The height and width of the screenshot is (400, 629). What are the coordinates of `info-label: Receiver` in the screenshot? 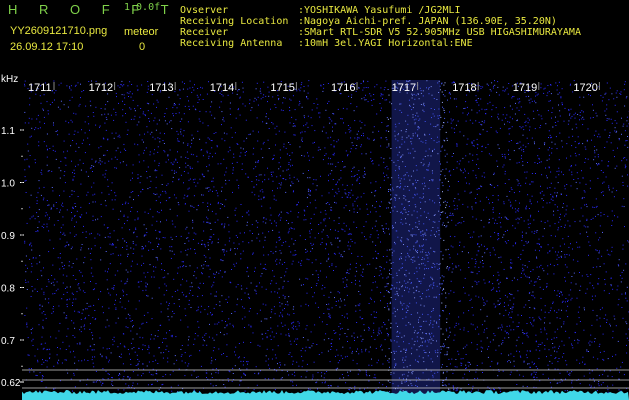 It's located at (204, 32).